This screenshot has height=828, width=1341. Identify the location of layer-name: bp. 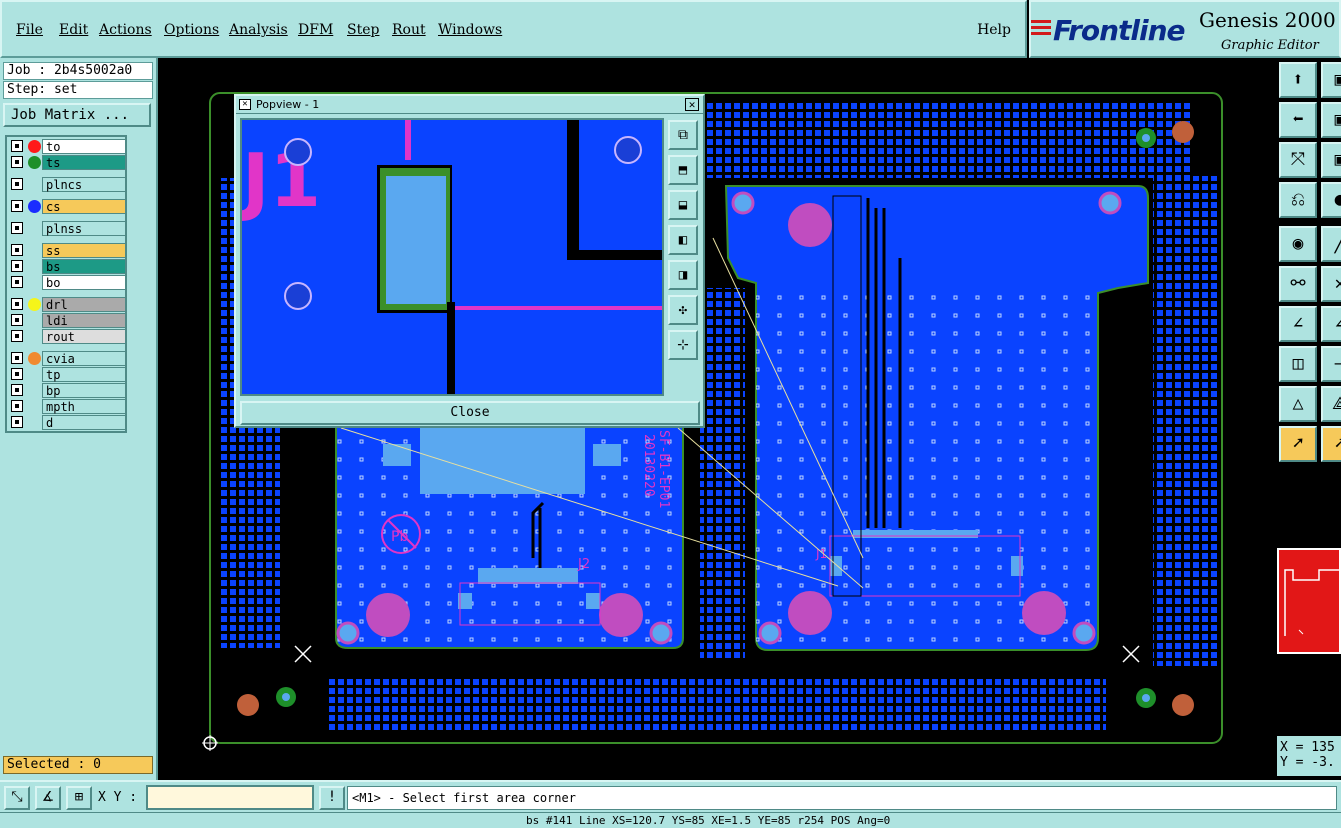
(84, 390).